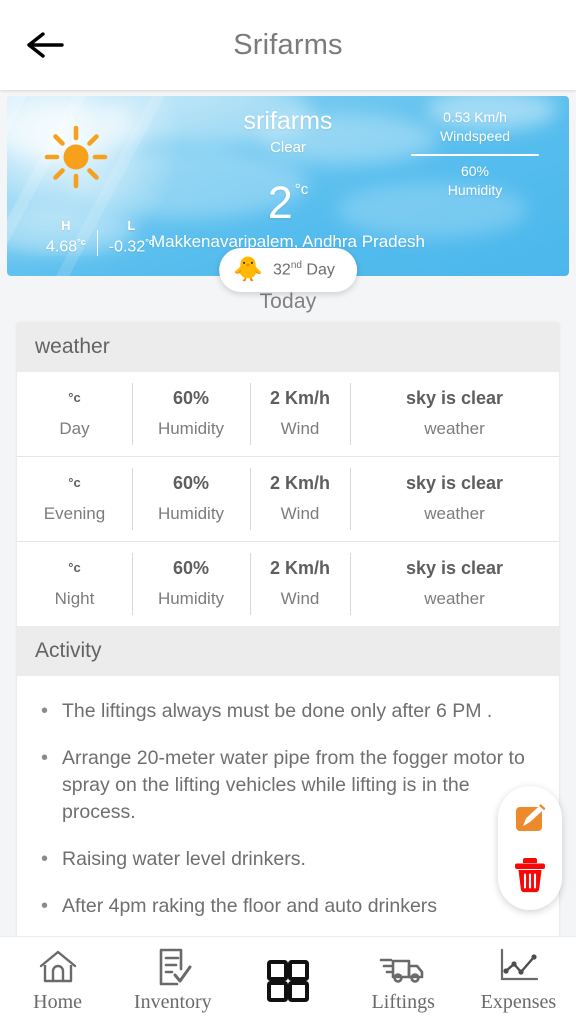 The width and height of the screenshot is (576, 1024). What do you see at coordinates (530, 848) in the screenshot?
I see `floating-action-pill` at bounding box center [530, 848].